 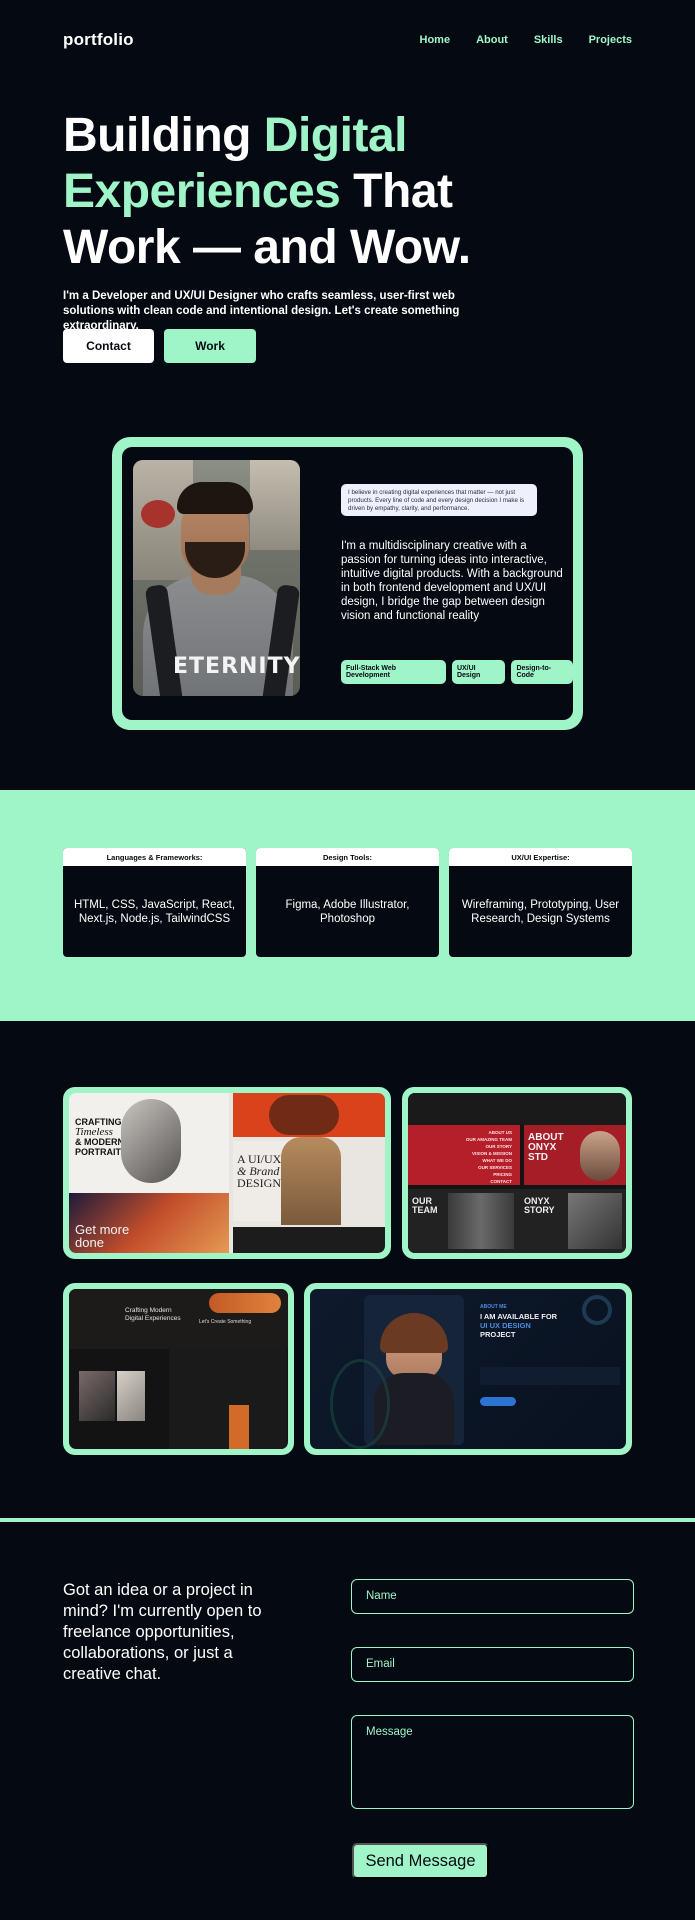 I want to click on p2-menu-3: OUR STORY, so click(x=498, y=1146).